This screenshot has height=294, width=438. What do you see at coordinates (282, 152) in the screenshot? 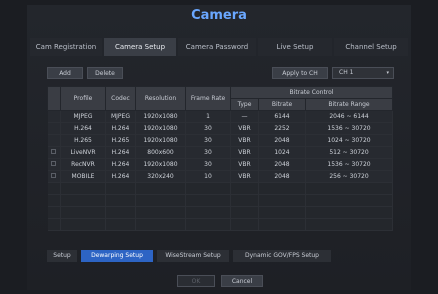
I see `cell-bitrate: 1024` at bounding box center [282, 152].